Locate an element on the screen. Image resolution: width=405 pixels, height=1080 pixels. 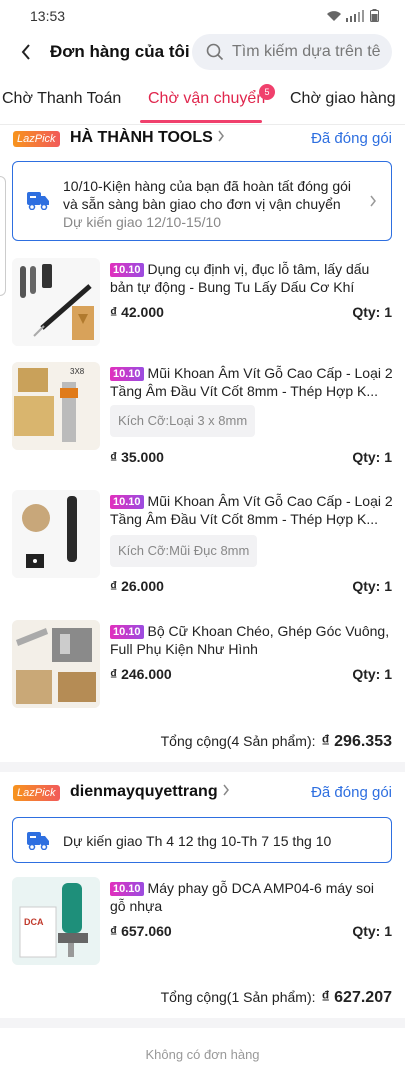
wifi-icon is located at coordinates (334, 16).